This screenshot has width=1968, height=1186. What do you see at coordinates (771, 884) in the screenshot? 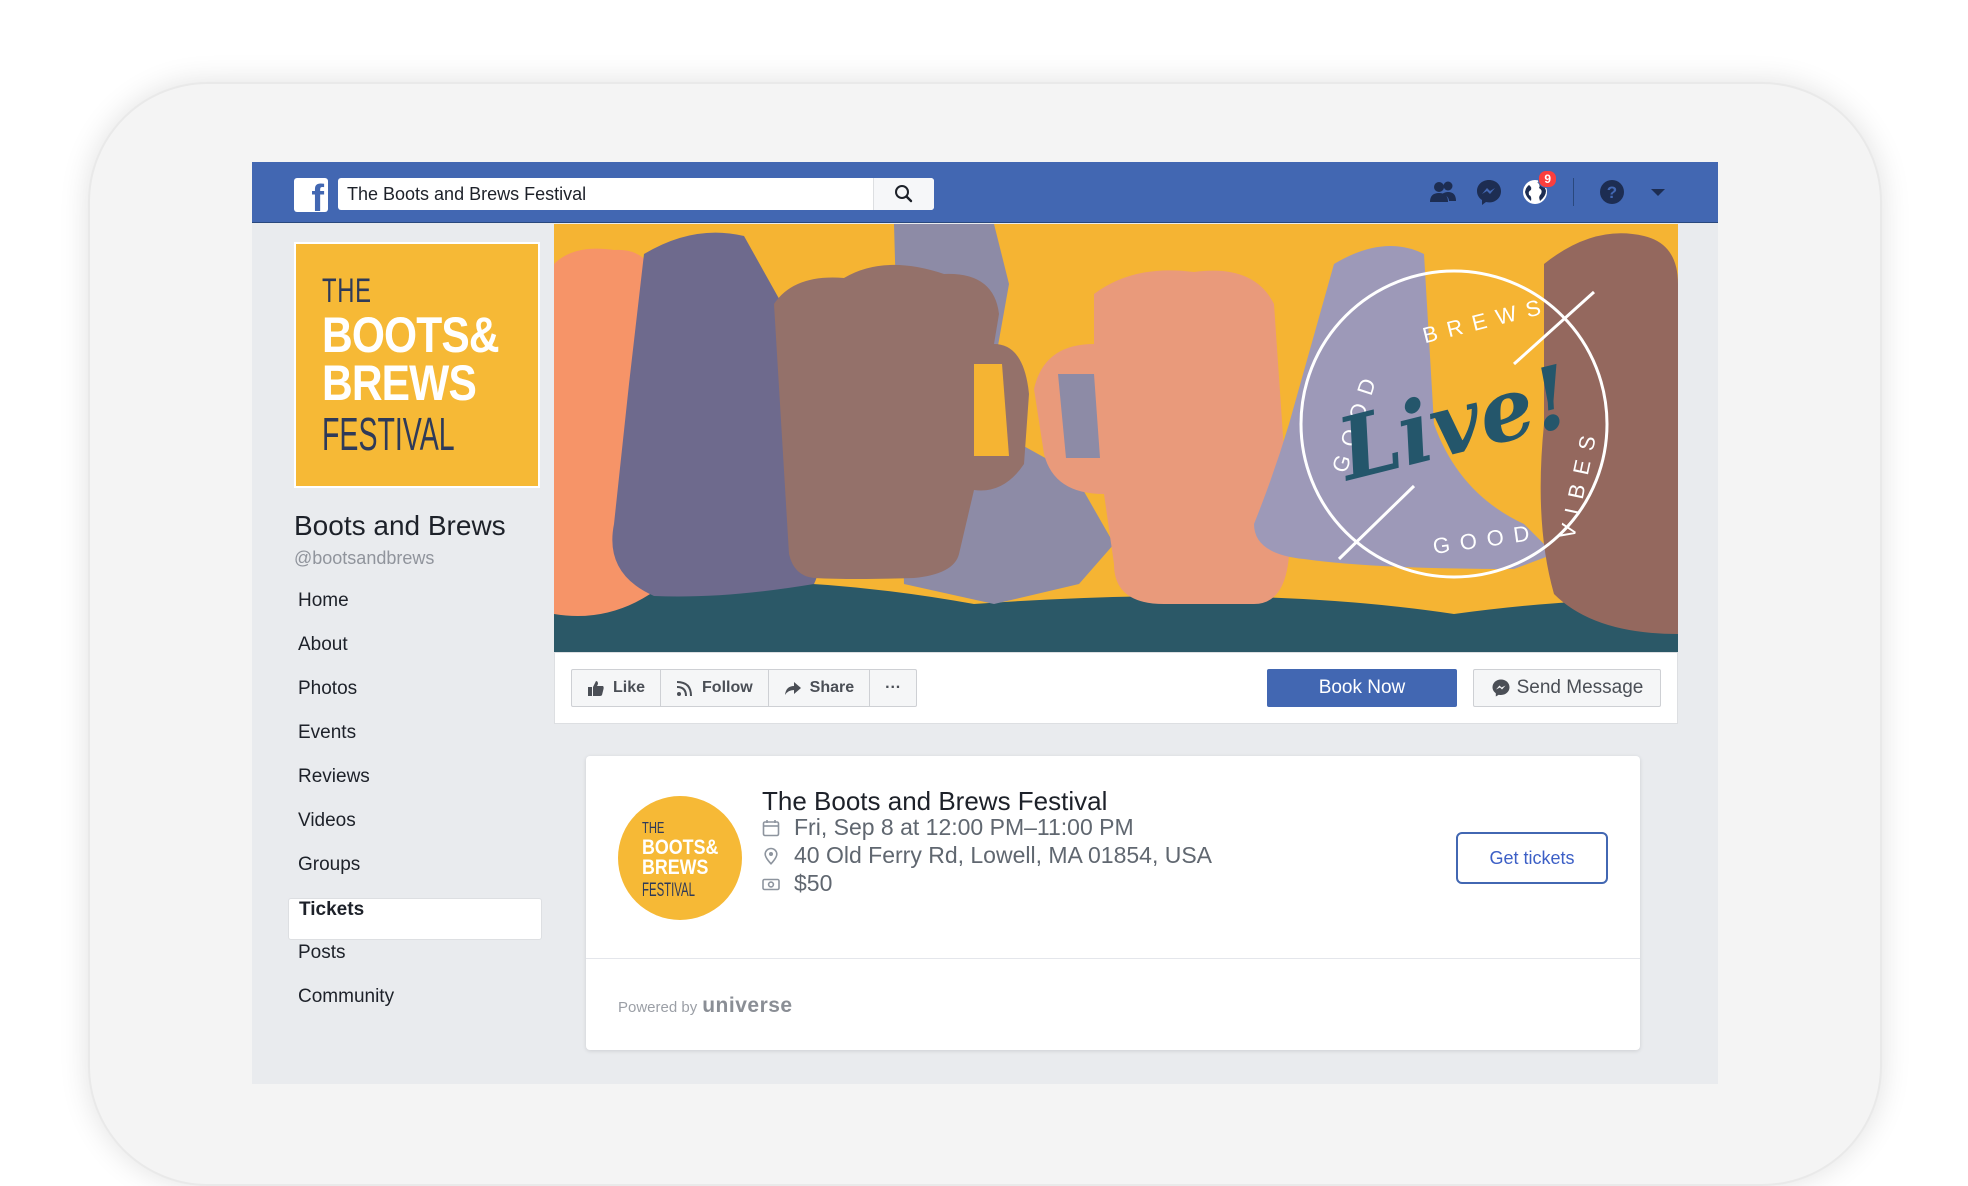
I see `ticket-price-icon` at bounding box center [771, 884].